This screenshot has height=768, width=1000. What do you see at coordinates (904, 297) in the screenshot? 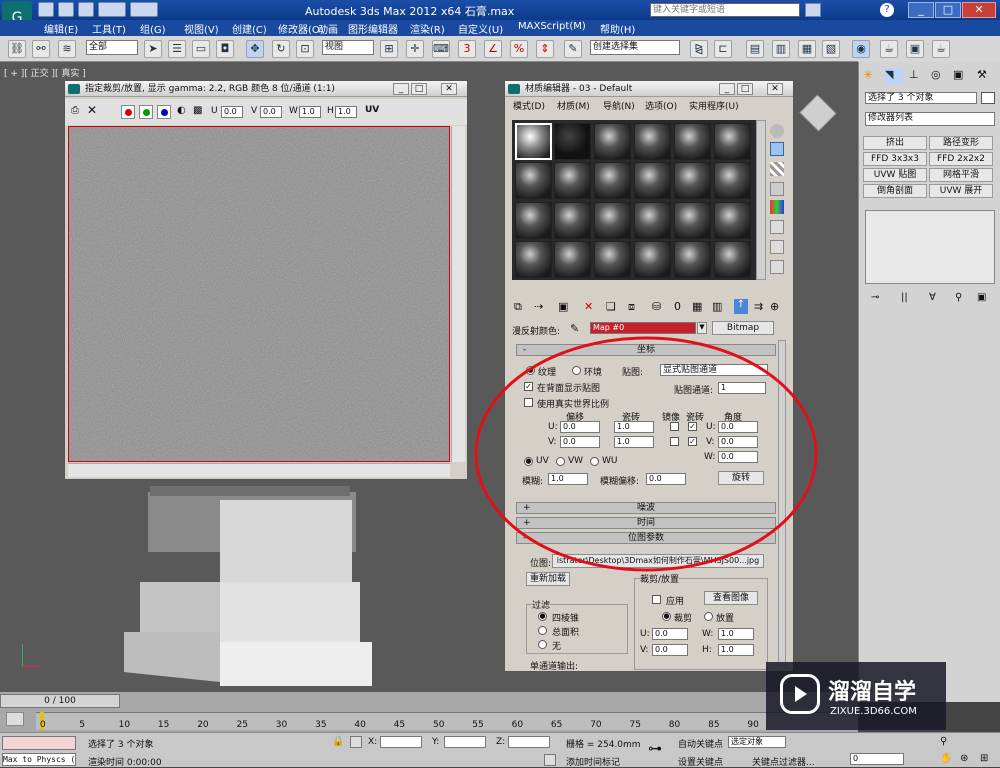
I see `show-end-icon: ||` at bounding box center [904, 297].